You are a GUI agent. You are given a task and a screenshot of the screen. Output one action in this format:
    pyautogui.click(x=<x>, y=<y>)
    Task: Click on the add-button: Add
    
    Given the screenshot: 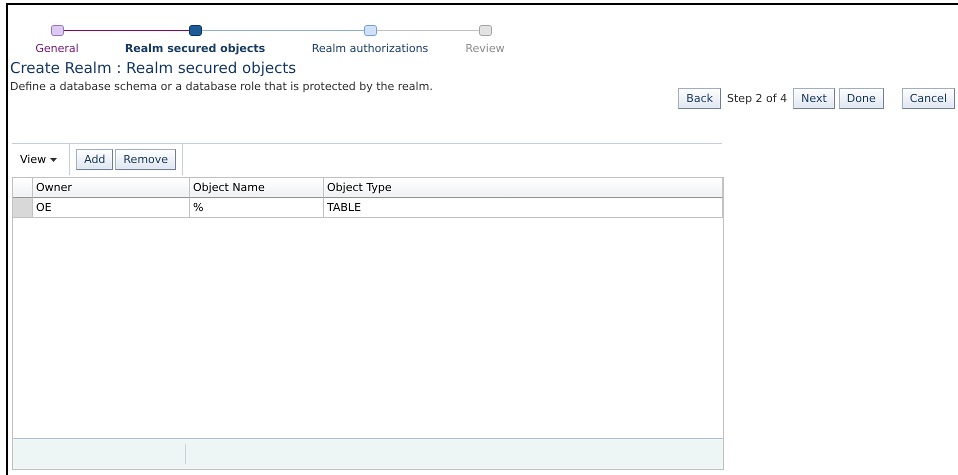 What is the action you would take?
    pyautogui.click(x=95, y=159)
    